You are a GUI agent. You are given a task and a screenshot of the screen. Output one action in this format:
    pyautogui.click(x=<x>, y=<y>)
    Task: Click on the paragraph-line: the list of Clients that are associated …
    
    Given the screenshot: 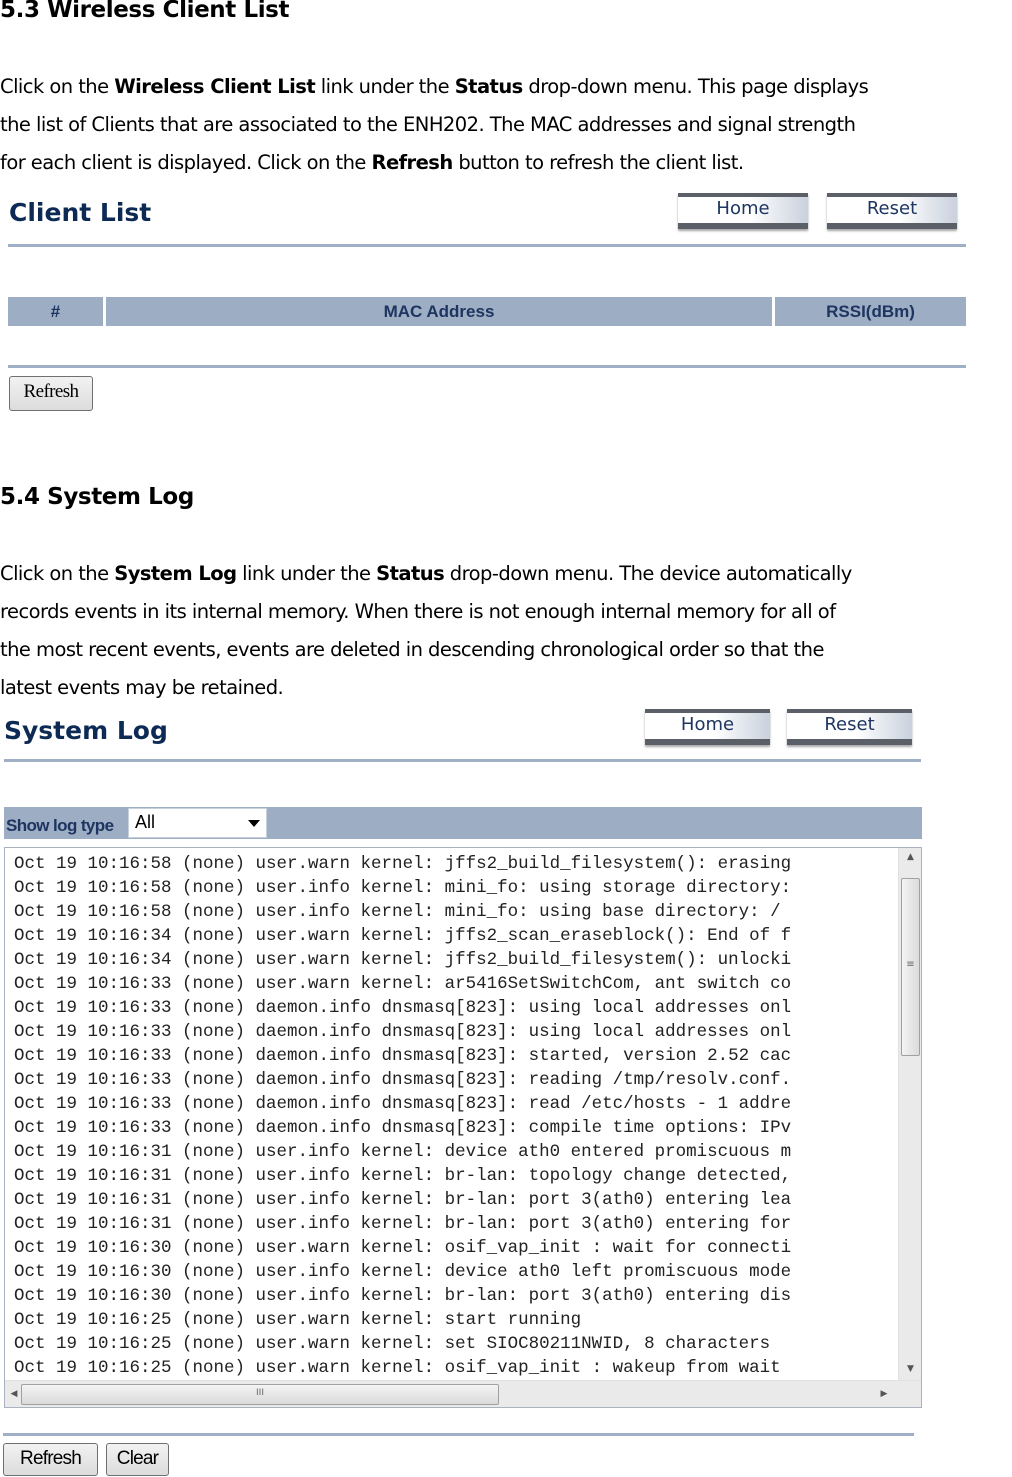 What is the action you would take?
    pyautogui.click(x=506, y=125)
    